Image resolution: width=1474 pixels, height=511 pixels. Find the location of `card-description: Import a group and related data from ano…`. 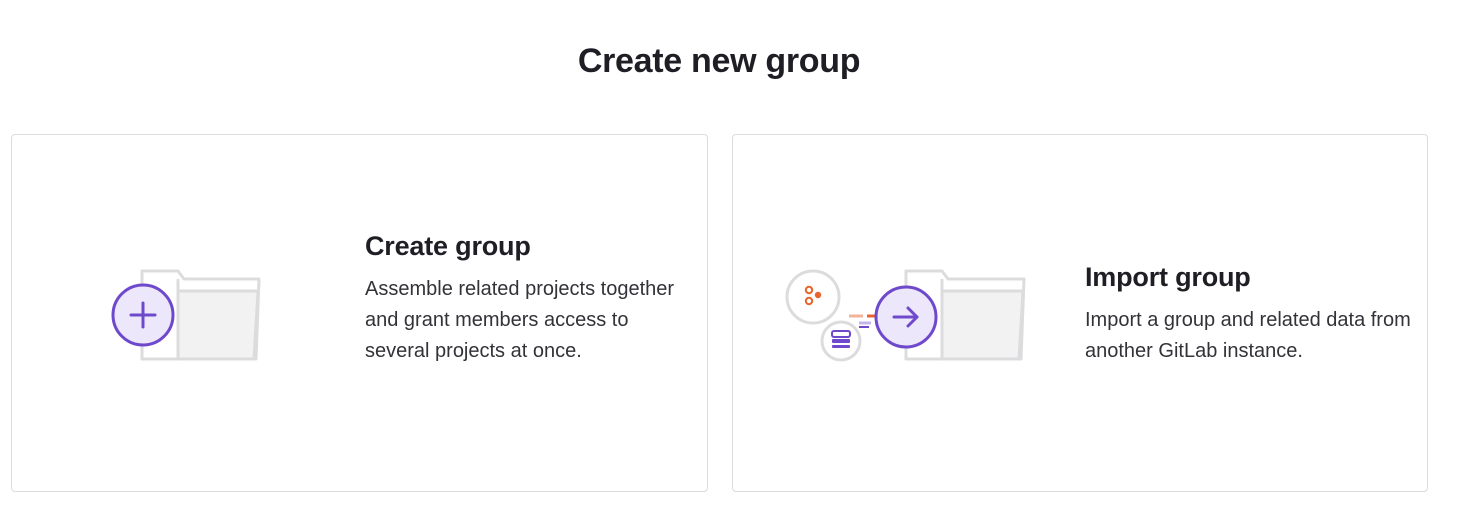

card-description: Import a group and related data from ano… is located at coordinates (1248, 335).